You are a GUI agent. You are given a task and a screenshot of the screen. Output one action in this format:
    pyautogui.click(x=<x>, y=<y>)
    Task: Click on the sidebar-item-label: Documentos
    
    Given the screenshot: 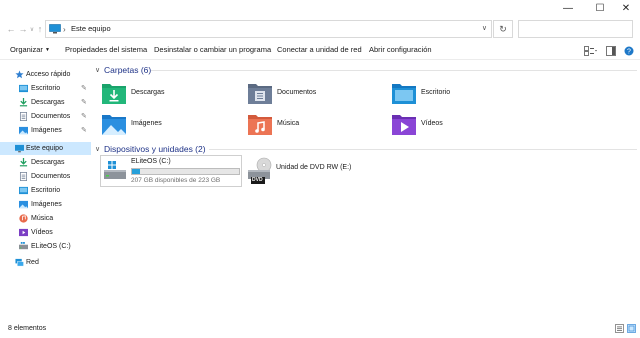 What is the action you would take?
    pyautogui.click(x=51, y=176)
    